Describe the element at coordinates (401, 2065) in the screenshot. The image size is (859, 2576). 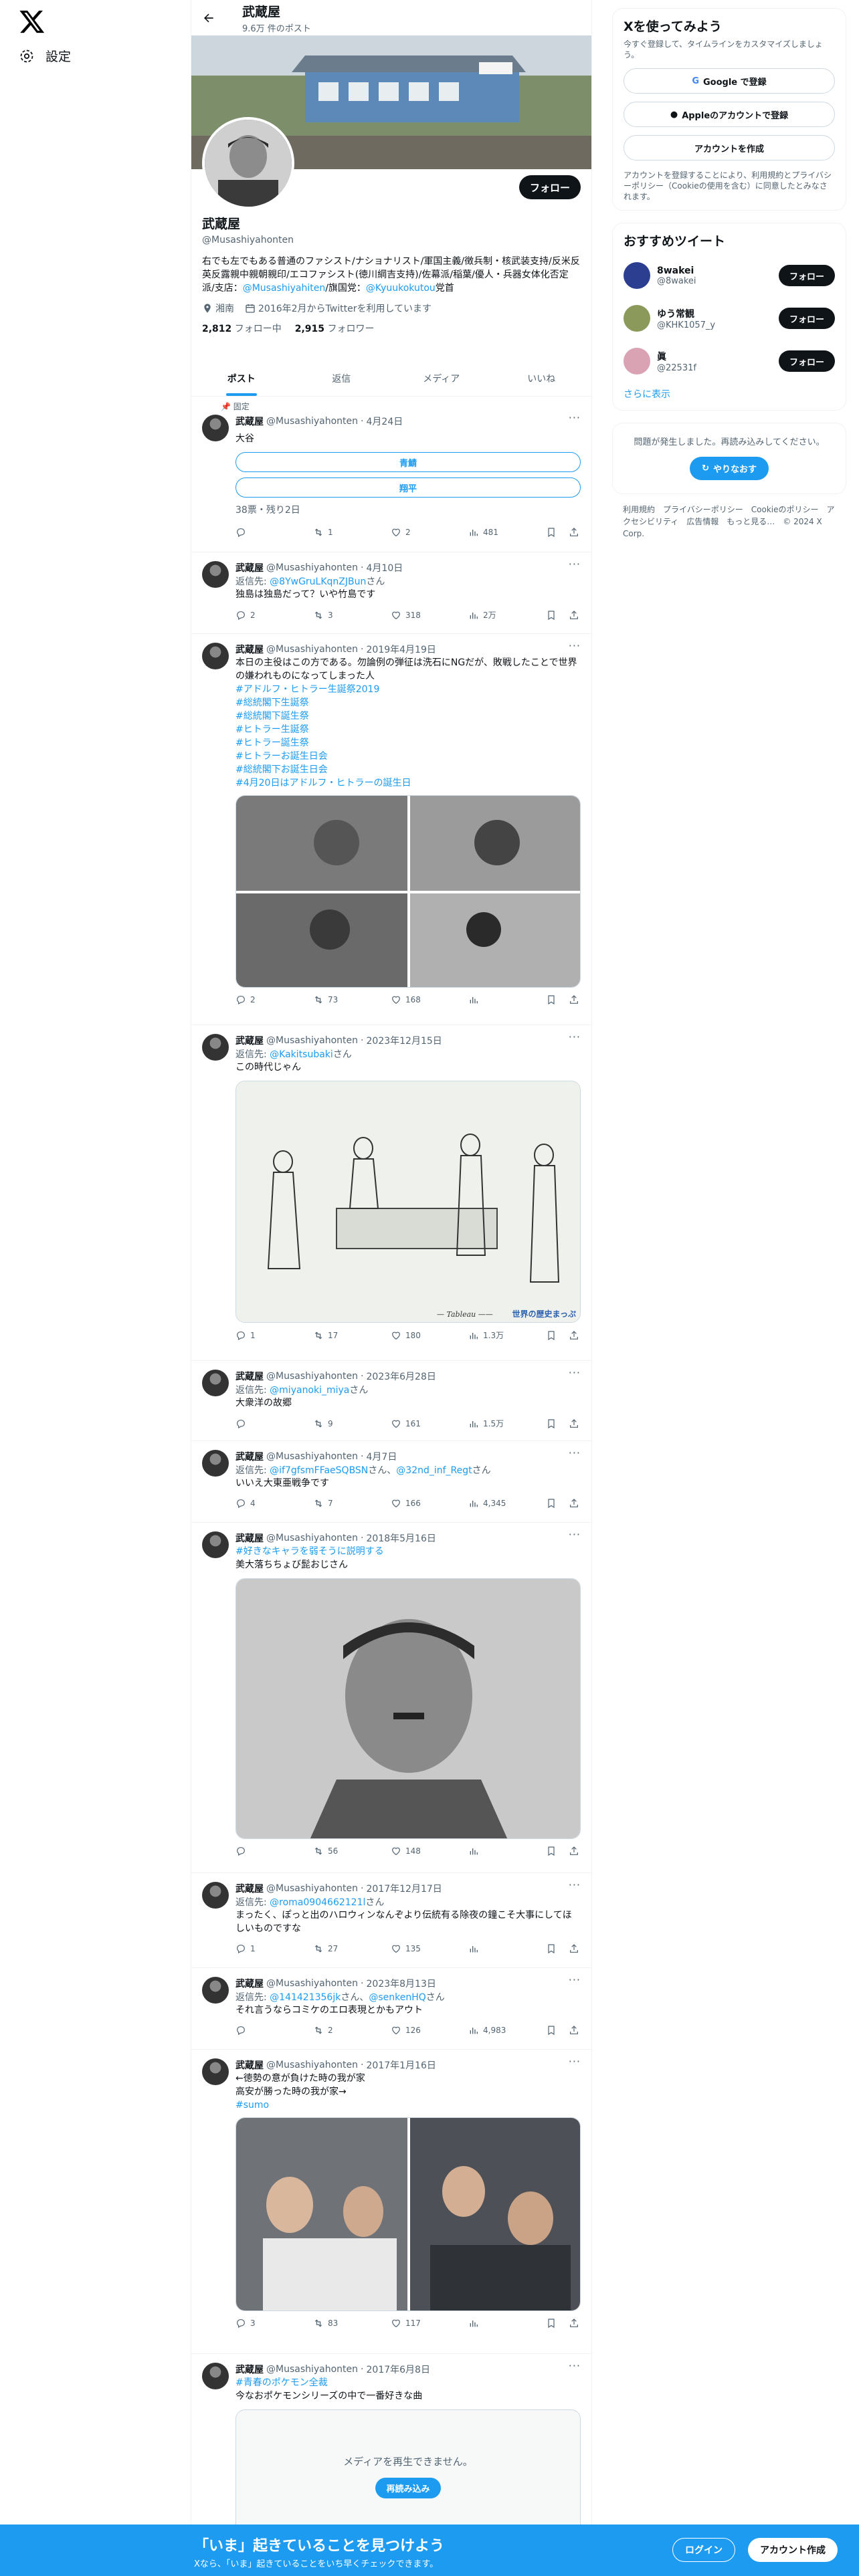
I see `tweet-date: 2017年1月16日` at that location.